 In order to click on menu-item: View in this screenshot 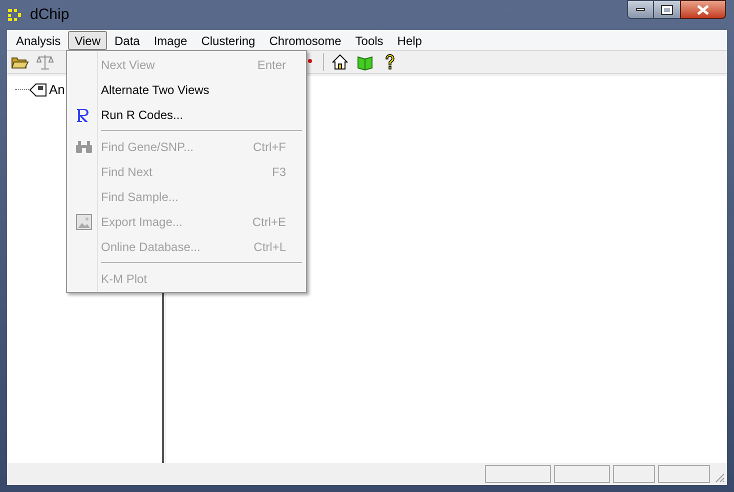, I will do `click(88, 40)`.